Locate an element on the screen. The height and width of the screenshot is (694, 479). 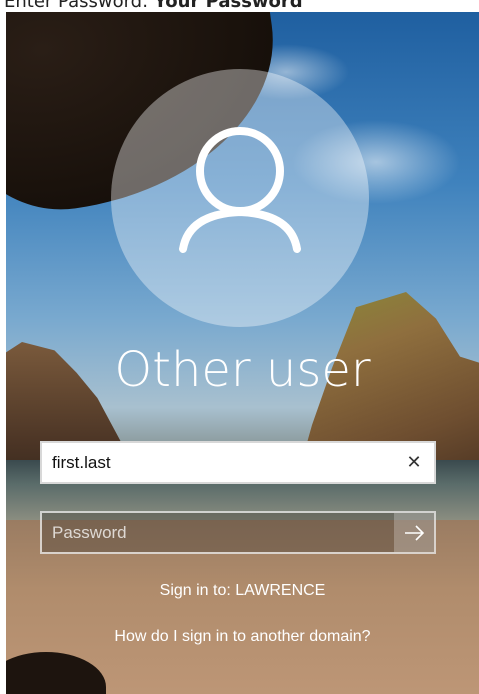
arrow-right-icon is located at coordinates (415, 532).